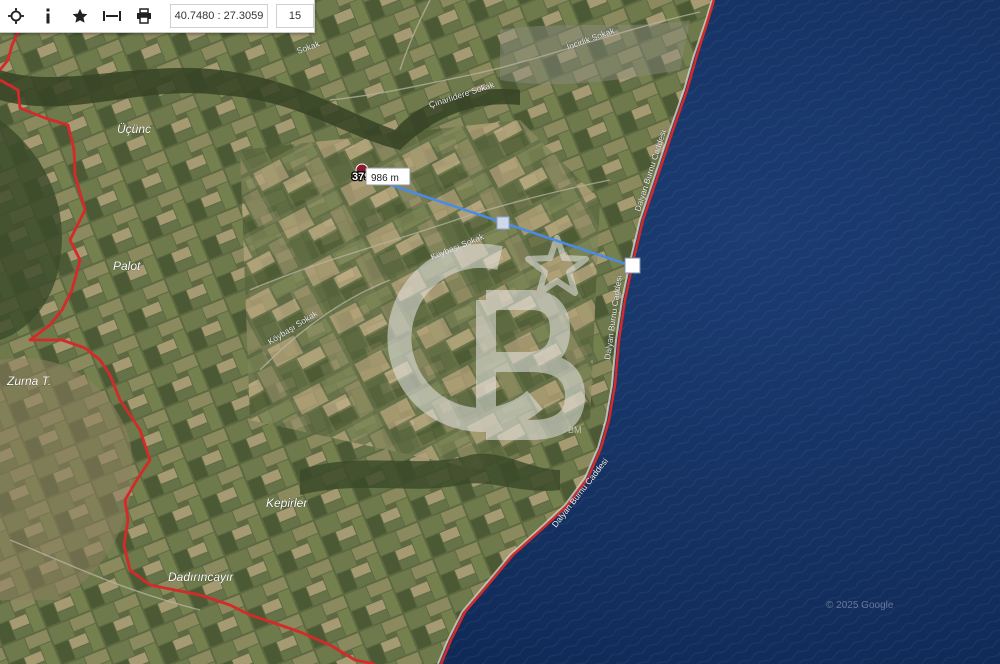 This screenshot has width=1000, height=664. I want to click on printer-icon, so click(144, 16).